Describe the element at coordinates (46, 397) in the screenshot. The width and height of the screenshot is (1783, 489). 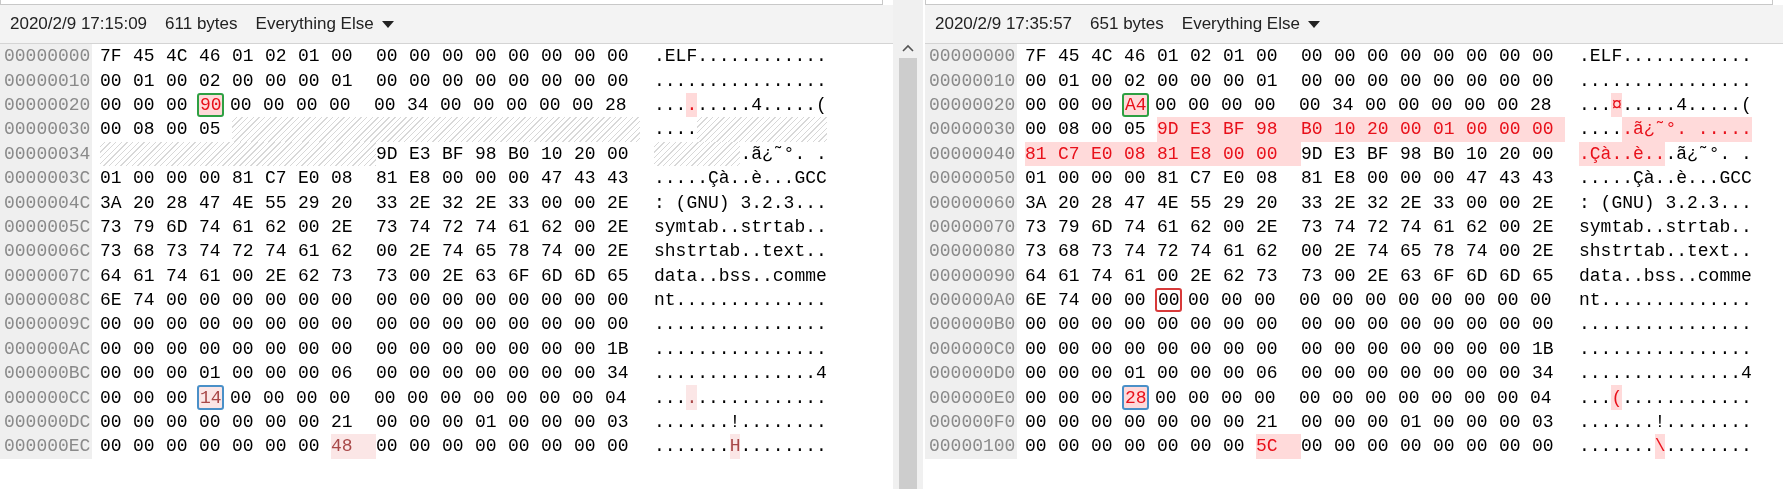
I see `offset-label: 000000CC` at that location.